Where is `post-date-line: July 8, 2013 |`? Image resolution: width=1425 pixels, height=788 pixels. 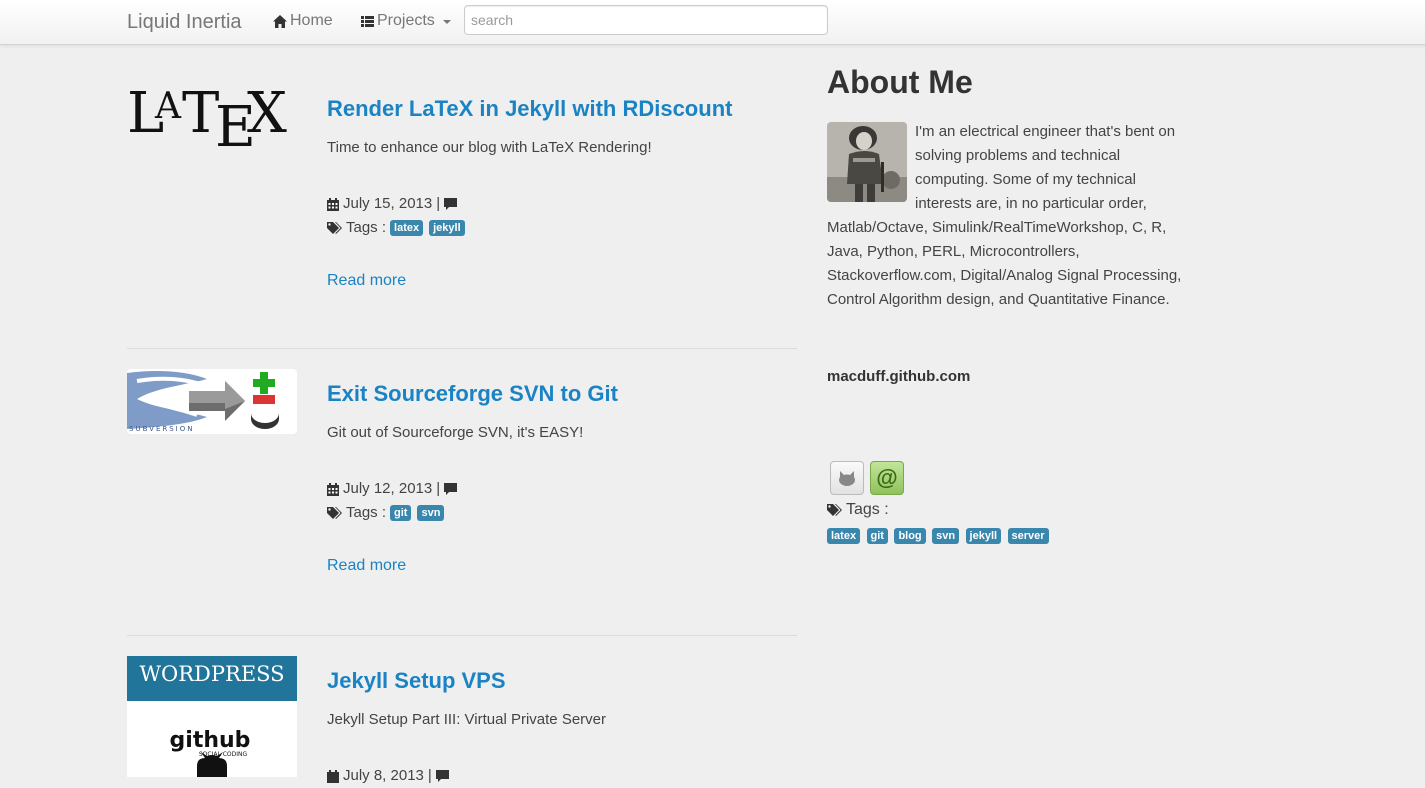
post-date-line: July 8, 2013 | is located at coordinates (562, 776).